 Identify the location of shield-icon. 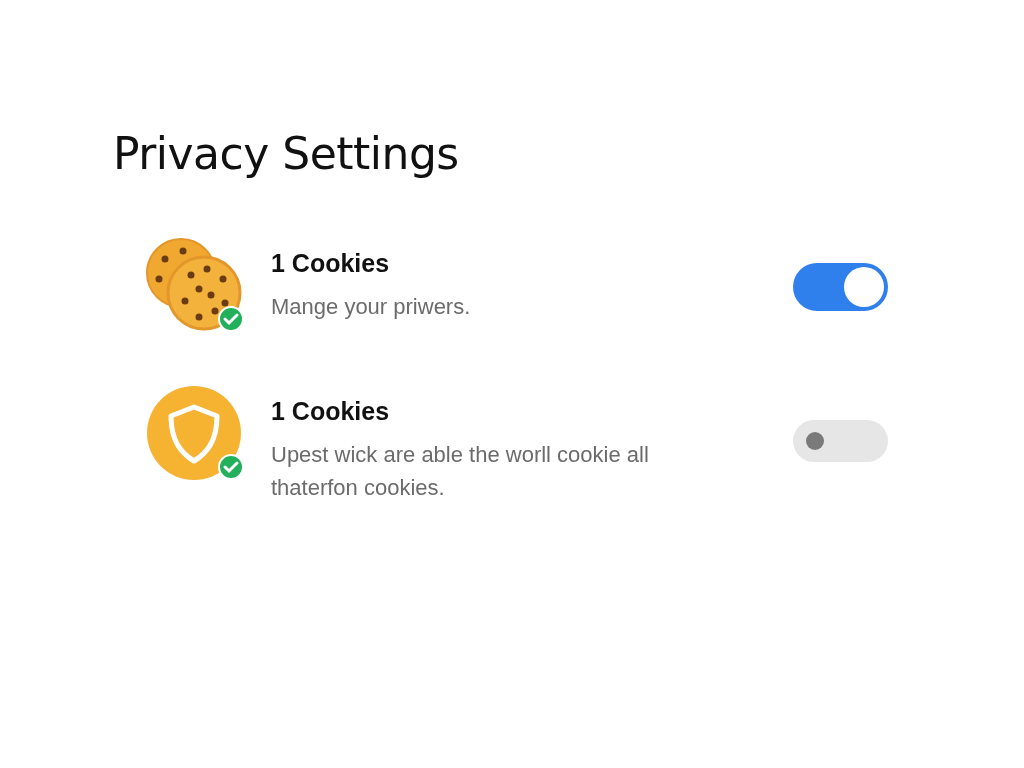
(194, 433).